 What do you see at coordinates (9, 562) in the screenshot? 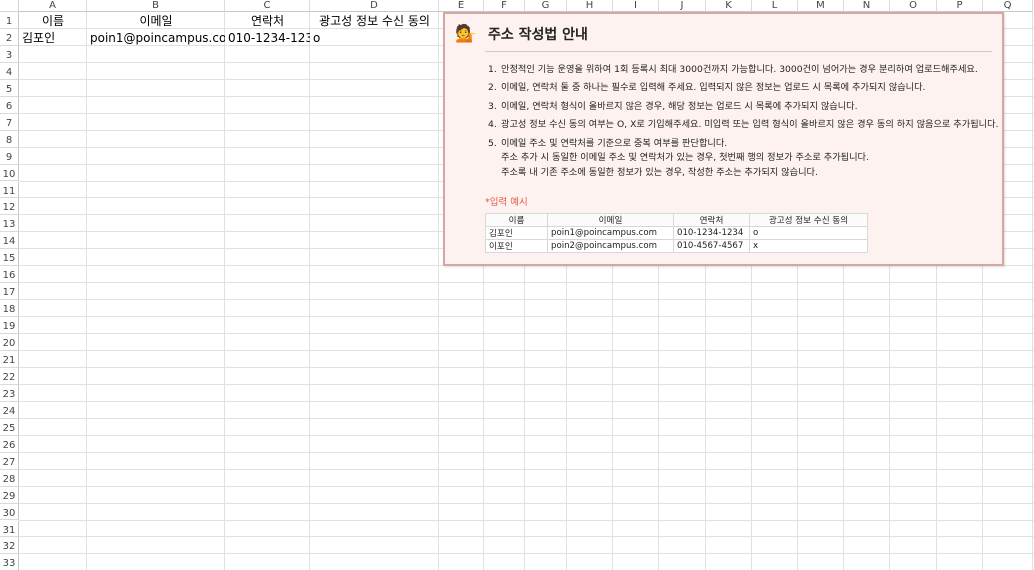
I see `row-header-33: 33` at bounding box center [9, 562].